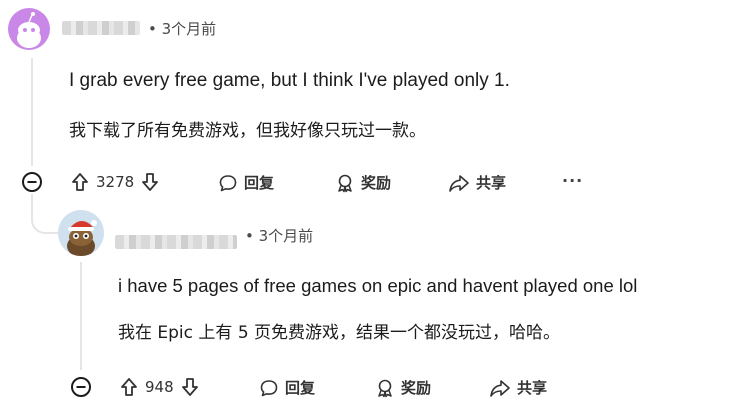  What do you see at coordinates (247, 131) in the screenshot?
I see `comment-text-zh: 我下载了所有免费游戏，但我好像只玩过一款。` at bounding box center [247, 131].